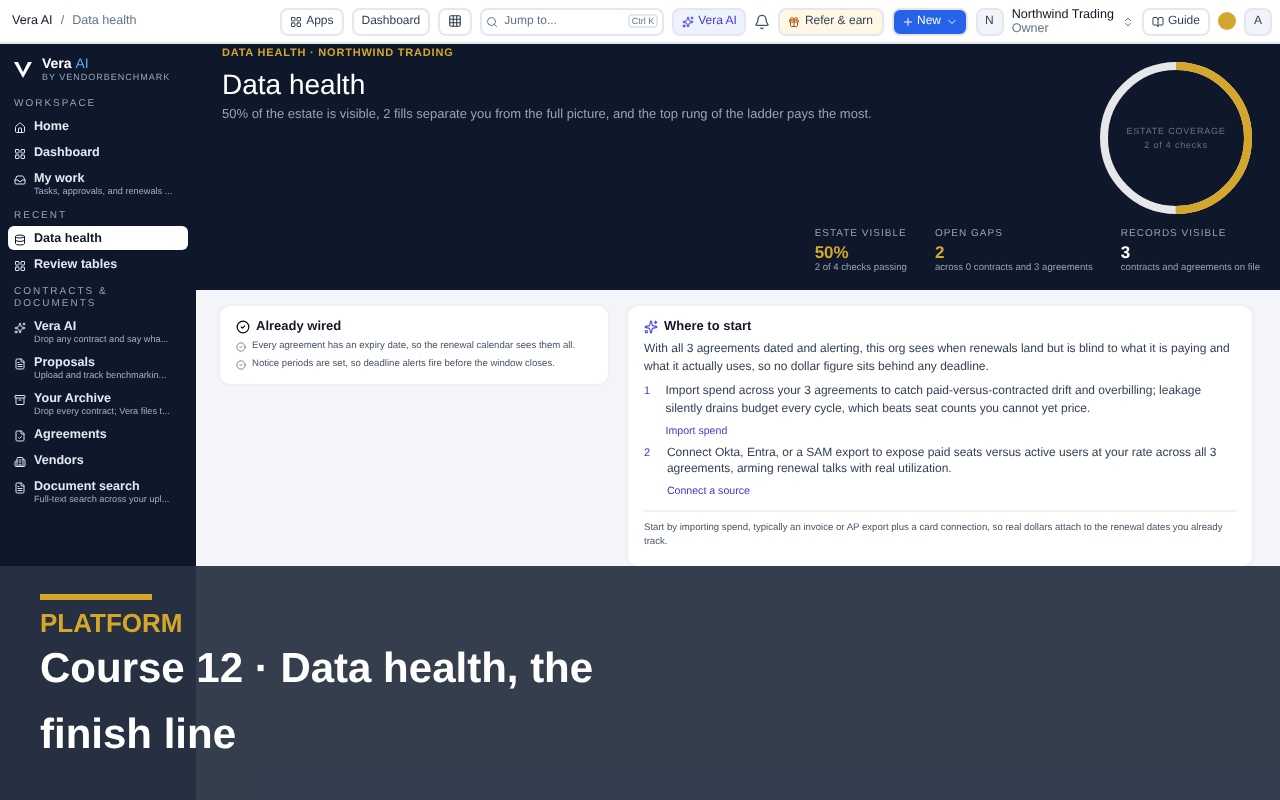  What do you see at coordinates (492, 21) in the screenshot?
I see `search-icon` at bounding box center [492, 21].